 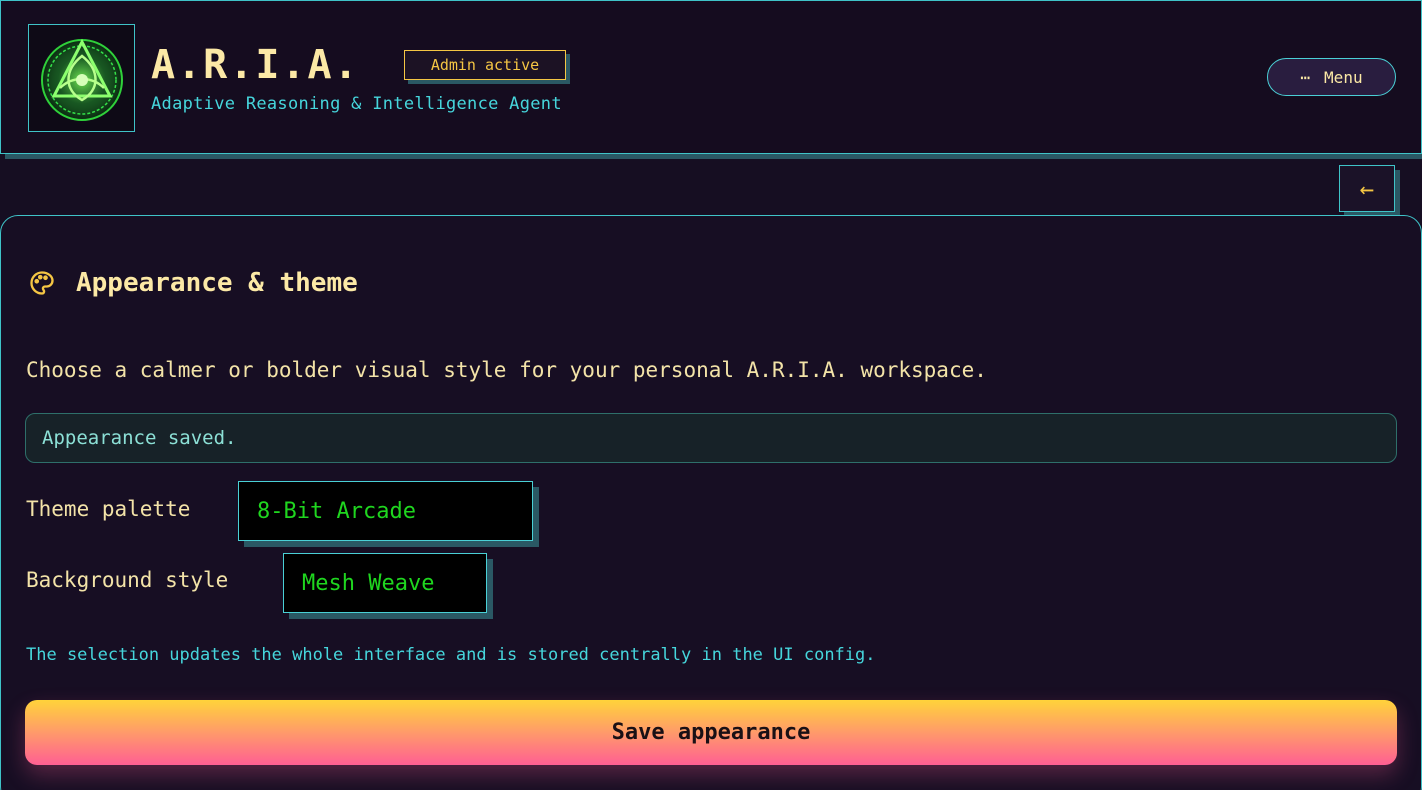 I want to click on menu-label: Menu, so click(x=1343, y=77).